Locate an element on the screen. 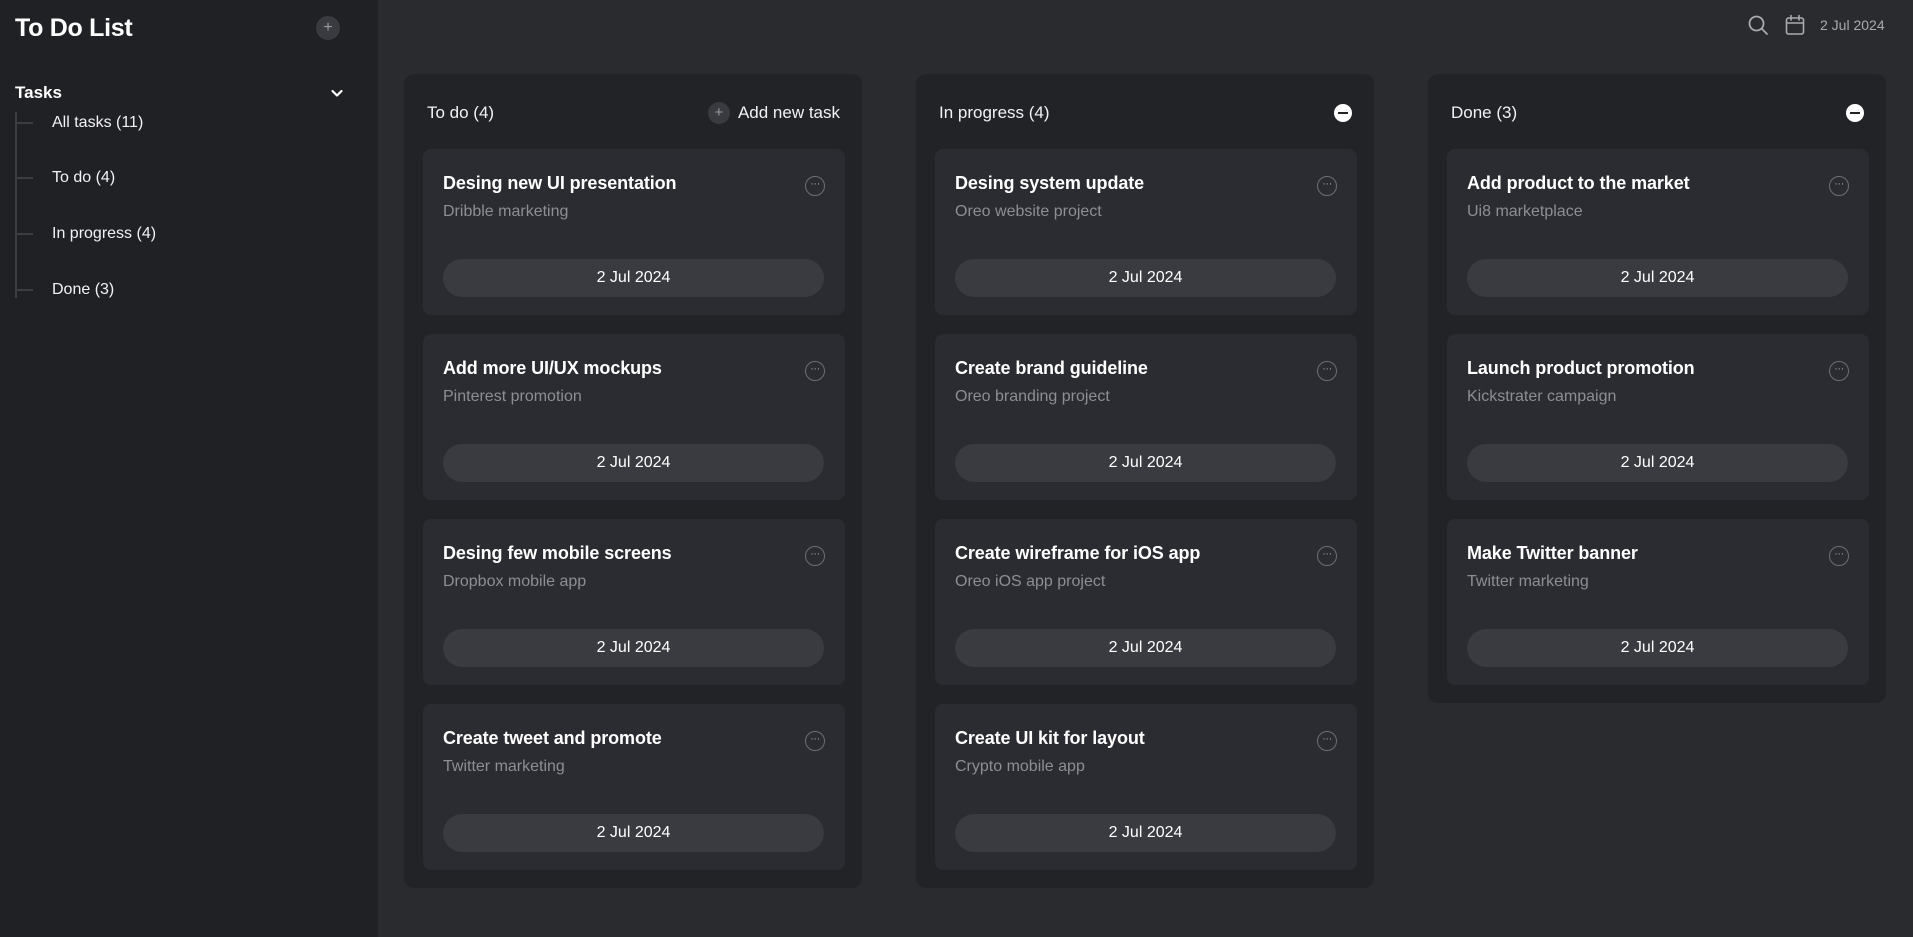 This screenshot has width=1913, height=937. task-project: Dribble marketing is located at coordinates (506, 211).